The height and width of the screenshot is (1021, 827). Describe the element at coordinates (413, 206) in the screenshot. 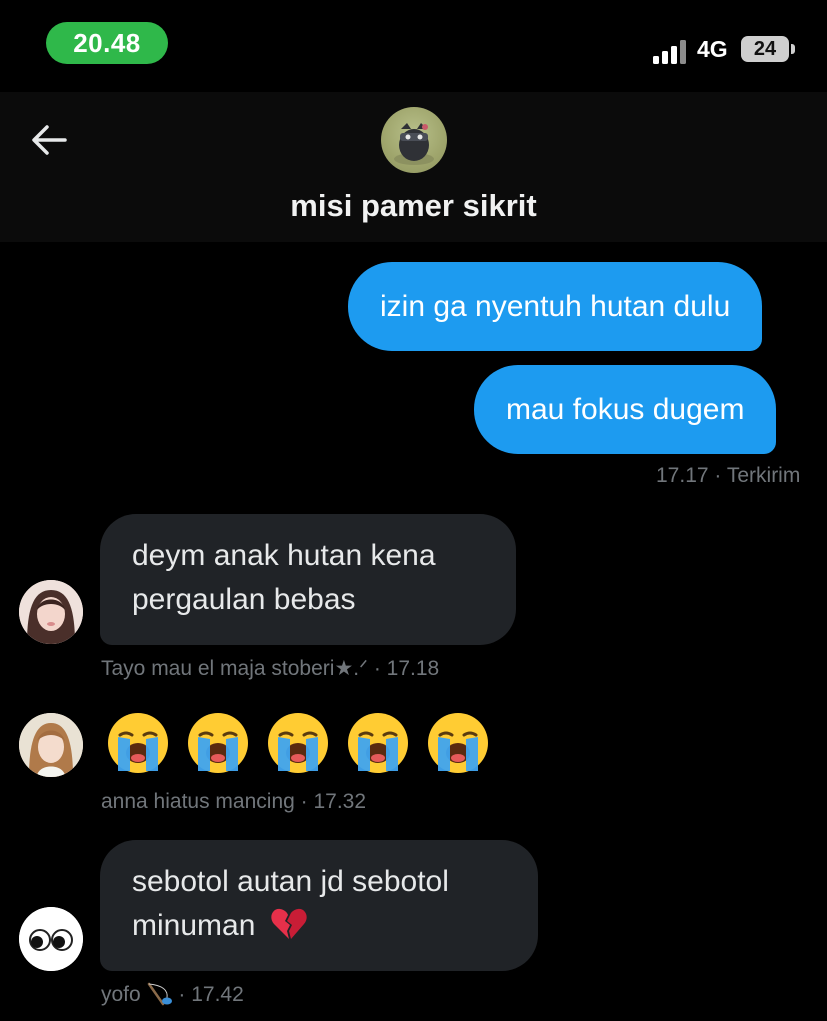

I see `conversation-title: misi pamer sikrit` at that location.